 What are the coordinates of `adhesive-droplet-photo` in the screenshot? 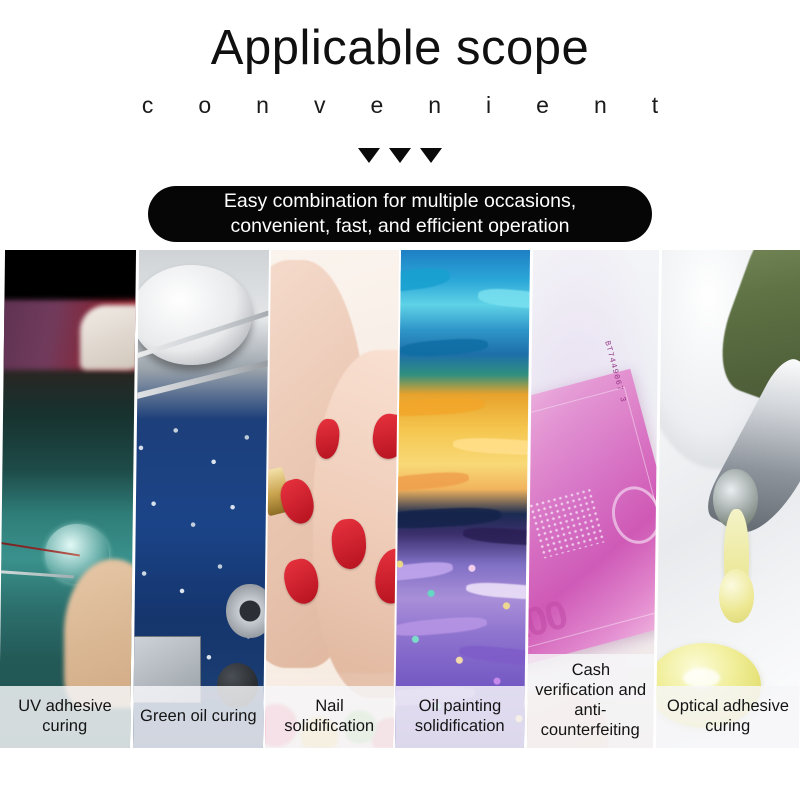 It's located at (727, 499).